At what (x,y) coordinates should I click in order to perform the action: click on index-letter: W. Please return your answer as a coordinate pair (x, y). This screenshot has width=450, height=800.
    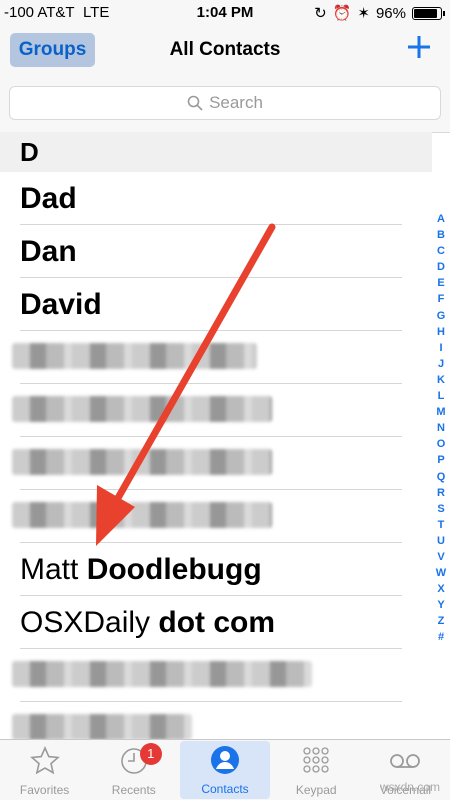
    Looking at the image, I should click on (441, 573).